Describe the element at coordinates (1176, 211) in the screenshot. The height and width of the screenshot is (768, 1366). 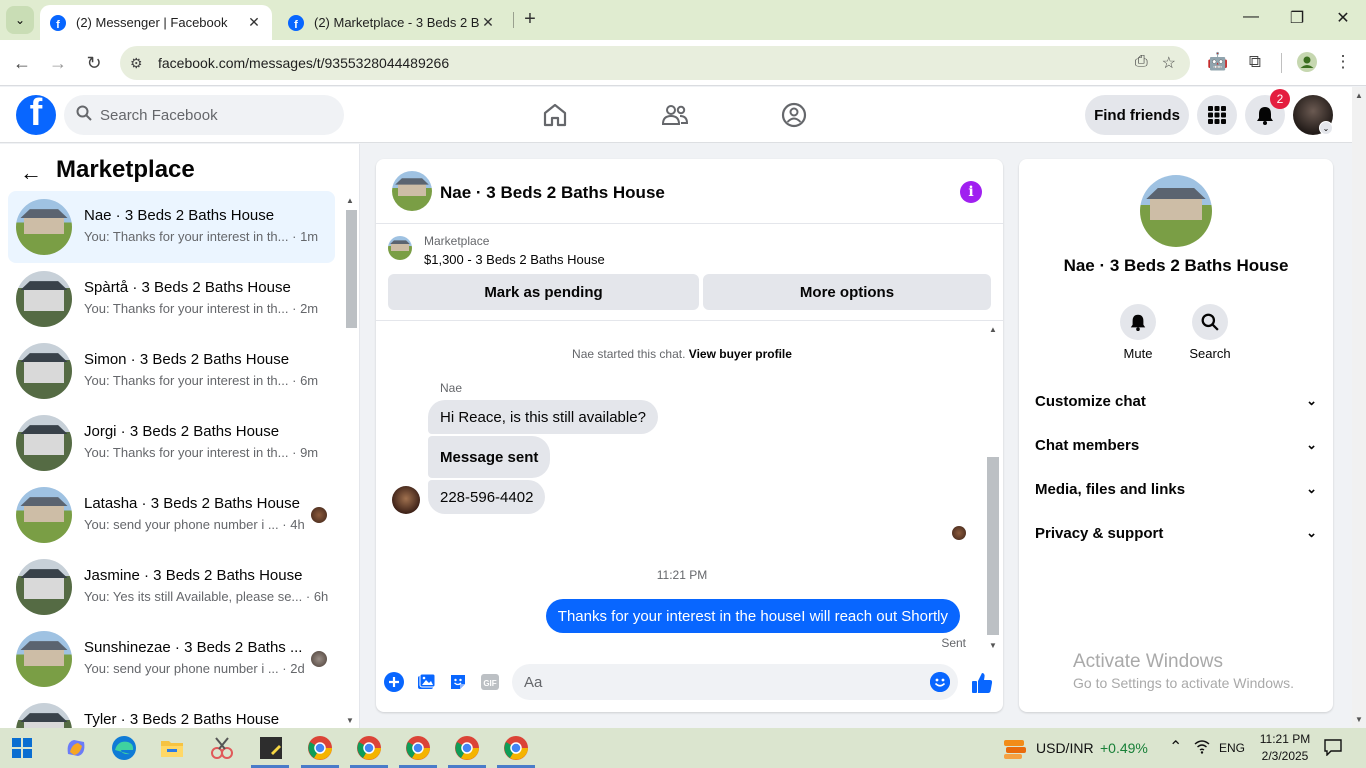
I see `listing-photo` at that location.